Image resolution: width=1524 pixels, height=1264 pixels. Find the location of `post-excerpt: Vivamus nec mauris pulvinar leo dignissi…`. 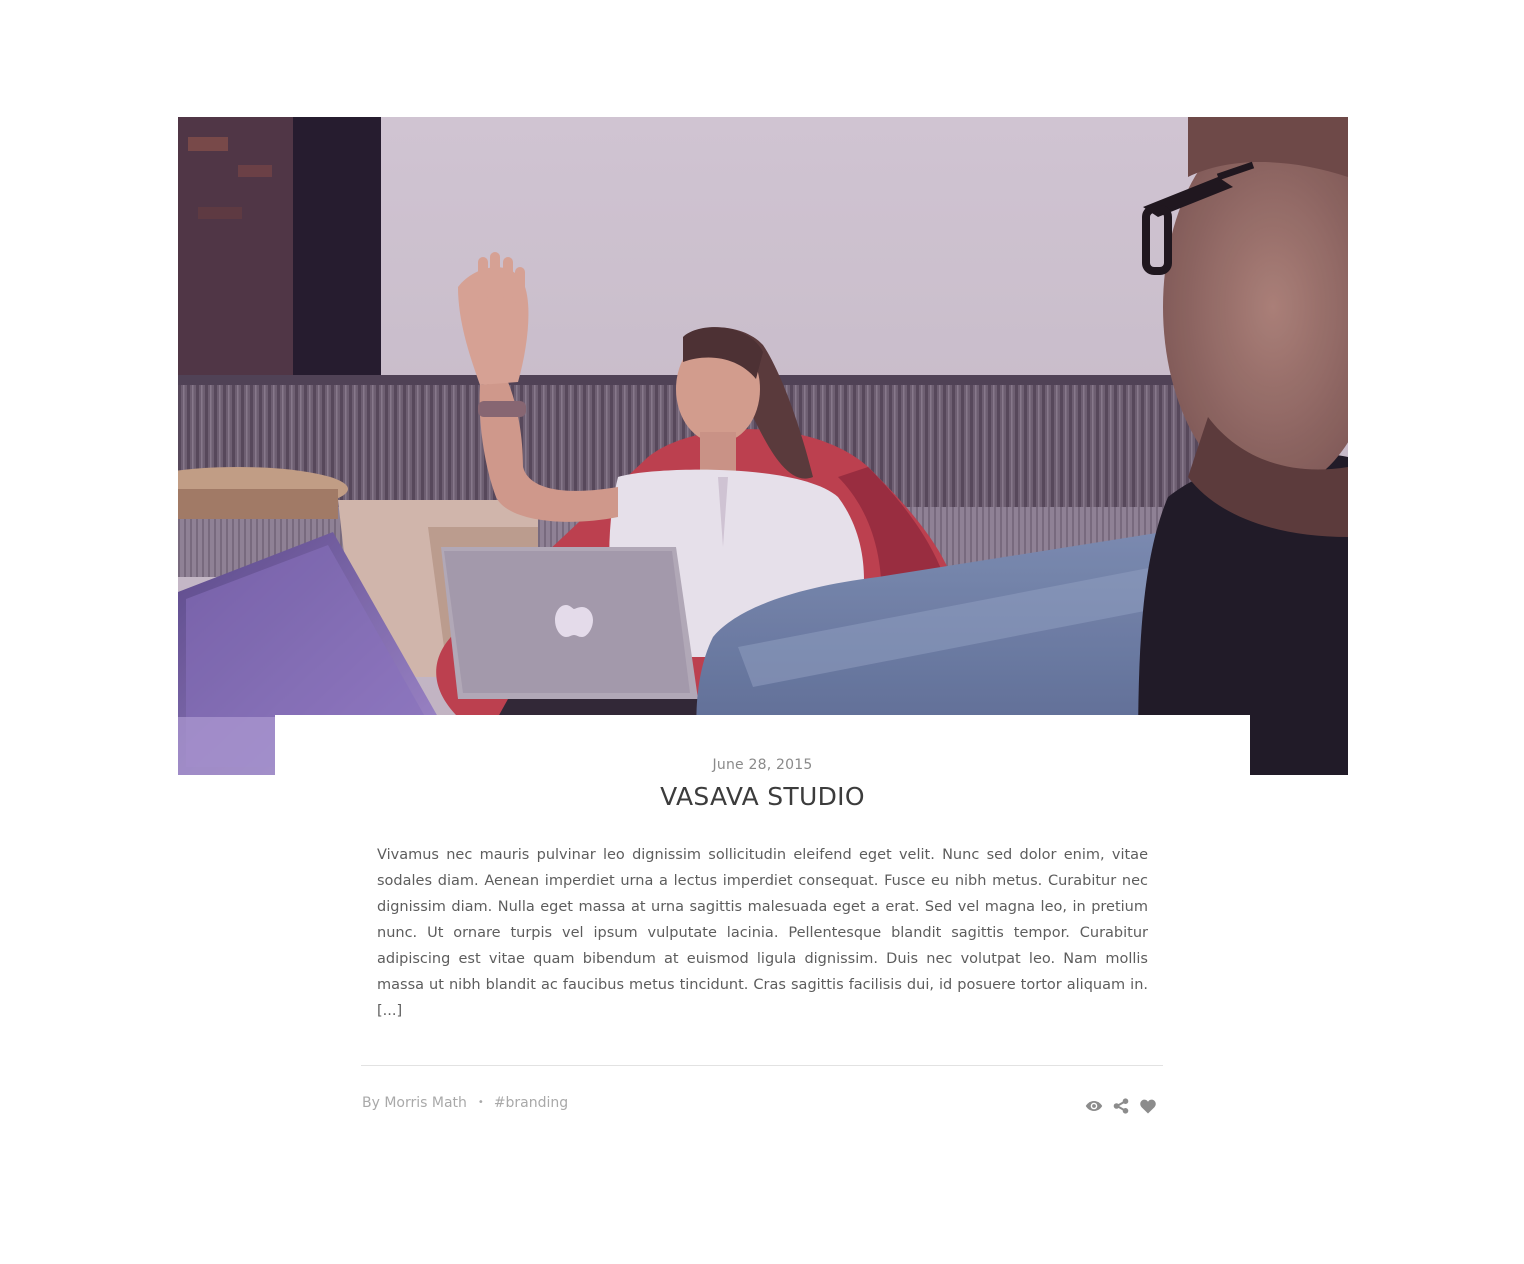

post-excerpt: Vivamus nec mauris pulvinar leo dignissi… is located at coordinates (762, 933).